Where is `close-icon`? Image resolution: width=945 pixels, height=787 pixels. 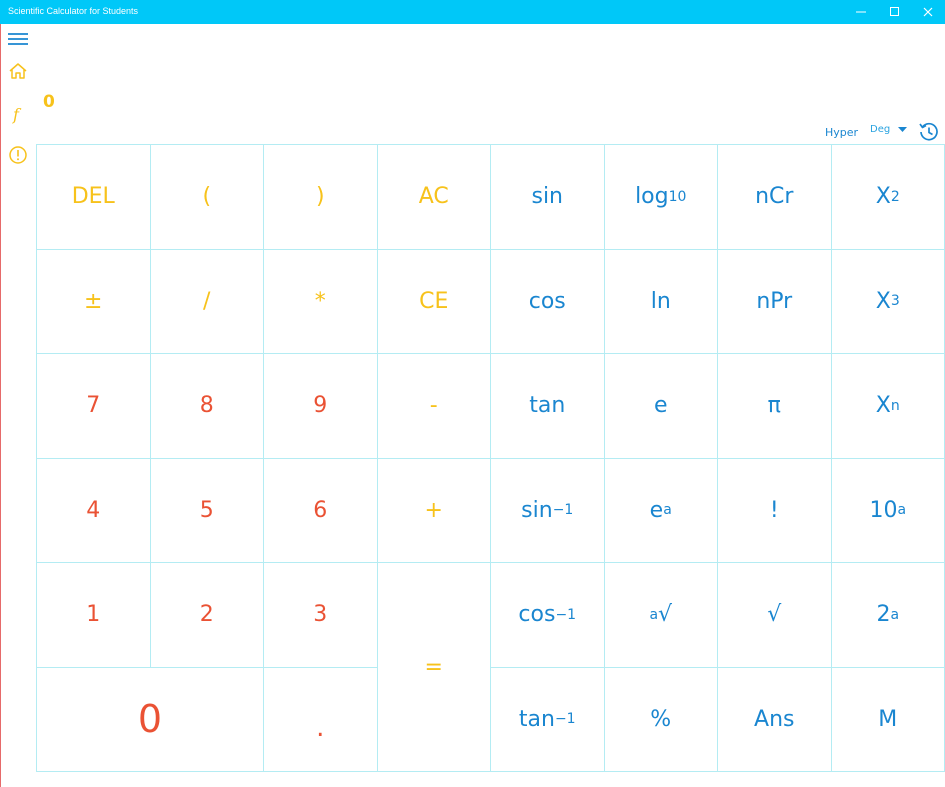
close-icon is located at coordinates (928, 12).